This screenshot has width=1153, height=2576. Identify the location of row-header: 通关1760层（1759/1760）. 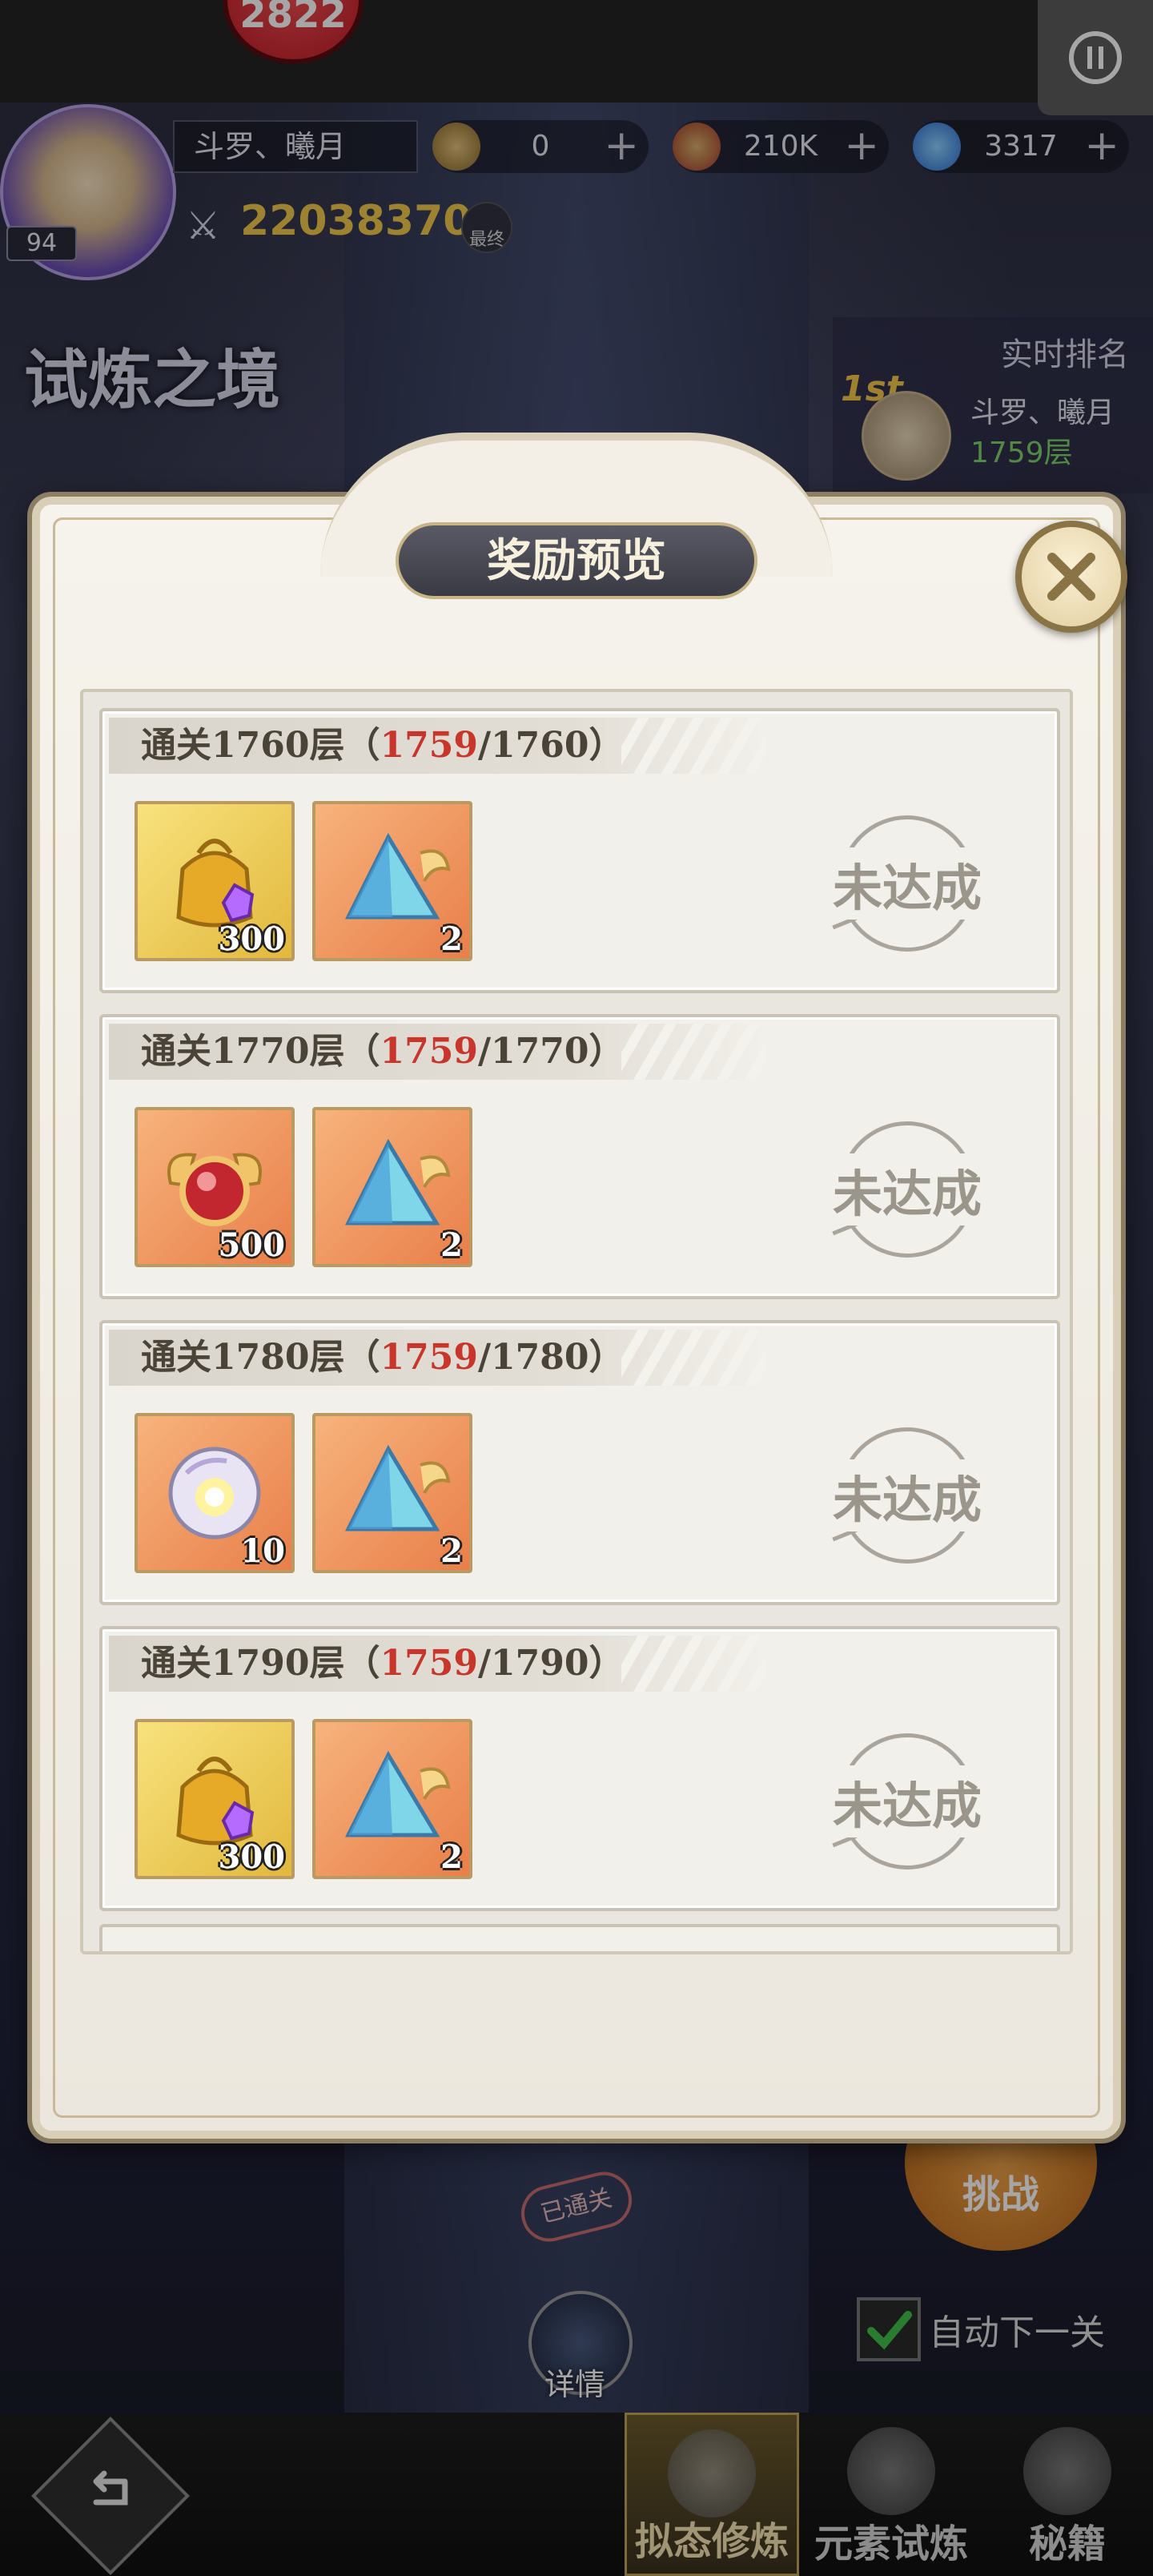
(437, 746).